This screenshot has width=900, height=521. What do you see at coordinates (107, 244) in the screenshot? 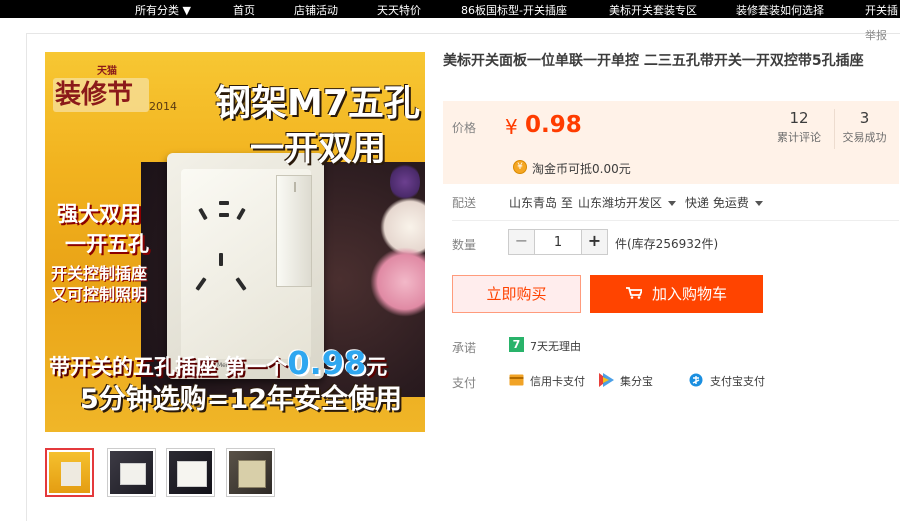
I see `feature-text-2: 一开五孔` at bounding box center [107, 244].